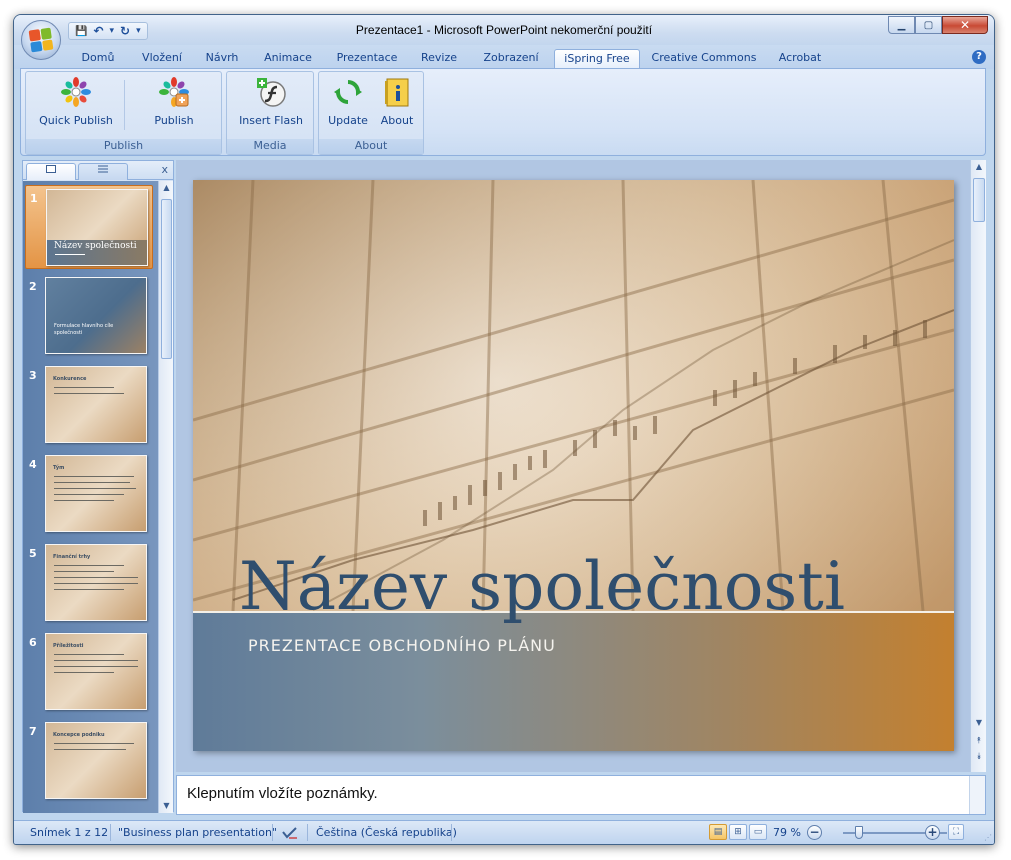 The image size is (1011, 860). Describe the element at coordinates (367, 59) in the screenshot. I see `tab-prezentace: Prezentace` at that location.